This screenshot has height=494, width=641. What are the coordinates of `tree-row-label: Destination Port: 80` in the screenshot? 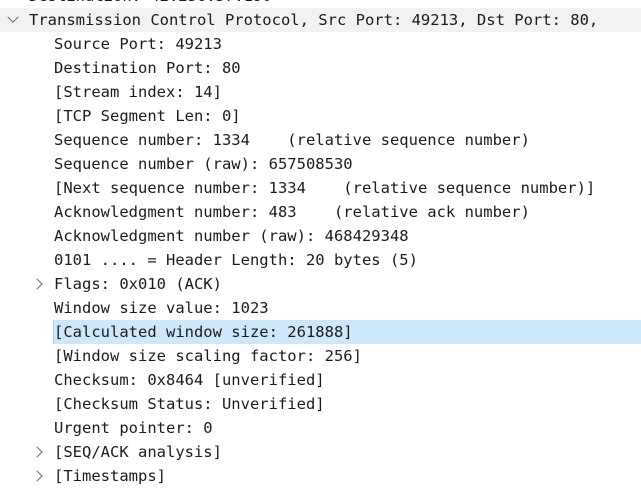 It's located at (147, 68).